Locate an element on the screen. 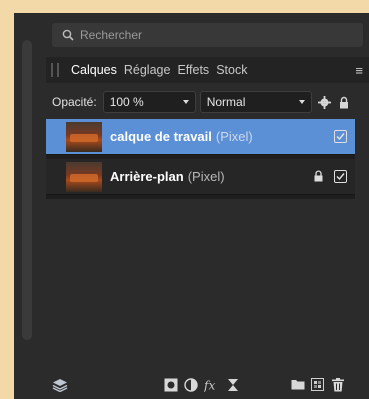 The width and height of the screenshot is (369, 399). search-placeholder: Rechercher is located at coordinates (111, 35).